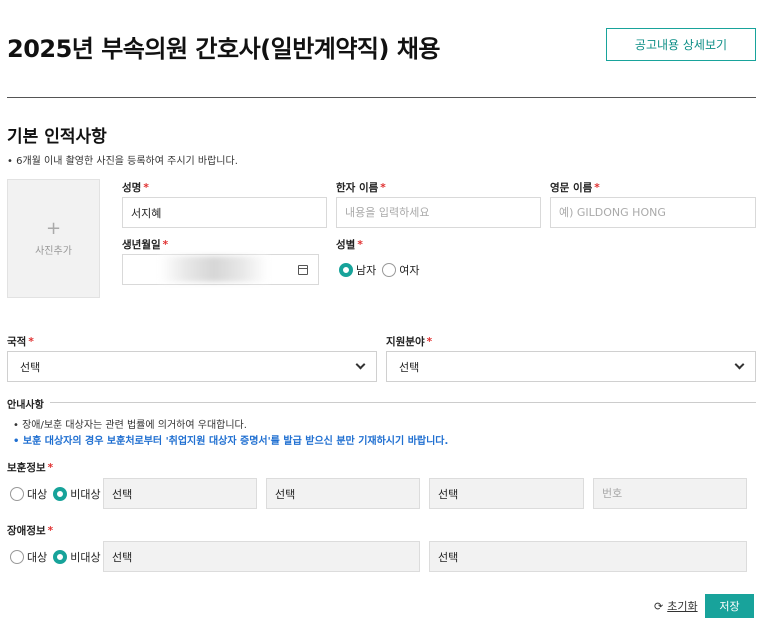 The image size is (773, 628). I want to click on veteran-nontarget-option: 비대상, so click(77, 494).